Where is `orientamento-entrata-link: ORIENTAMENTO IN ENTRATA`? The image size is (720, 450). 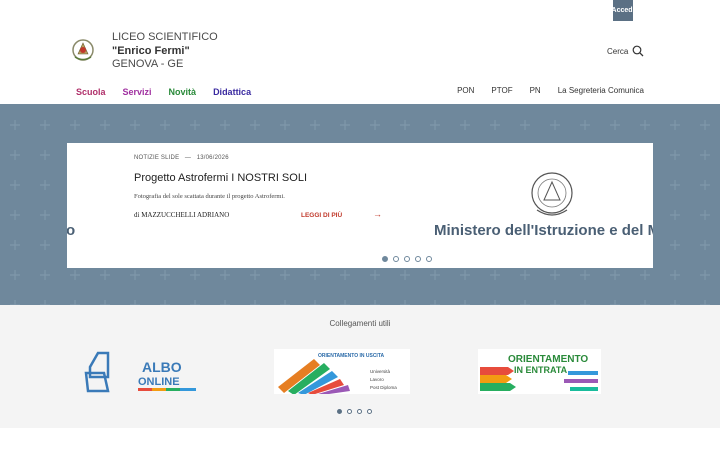
orientamento-entrata-link: ORIENTAMENTO IN ENTRATA is located at coordinates (539, 371).